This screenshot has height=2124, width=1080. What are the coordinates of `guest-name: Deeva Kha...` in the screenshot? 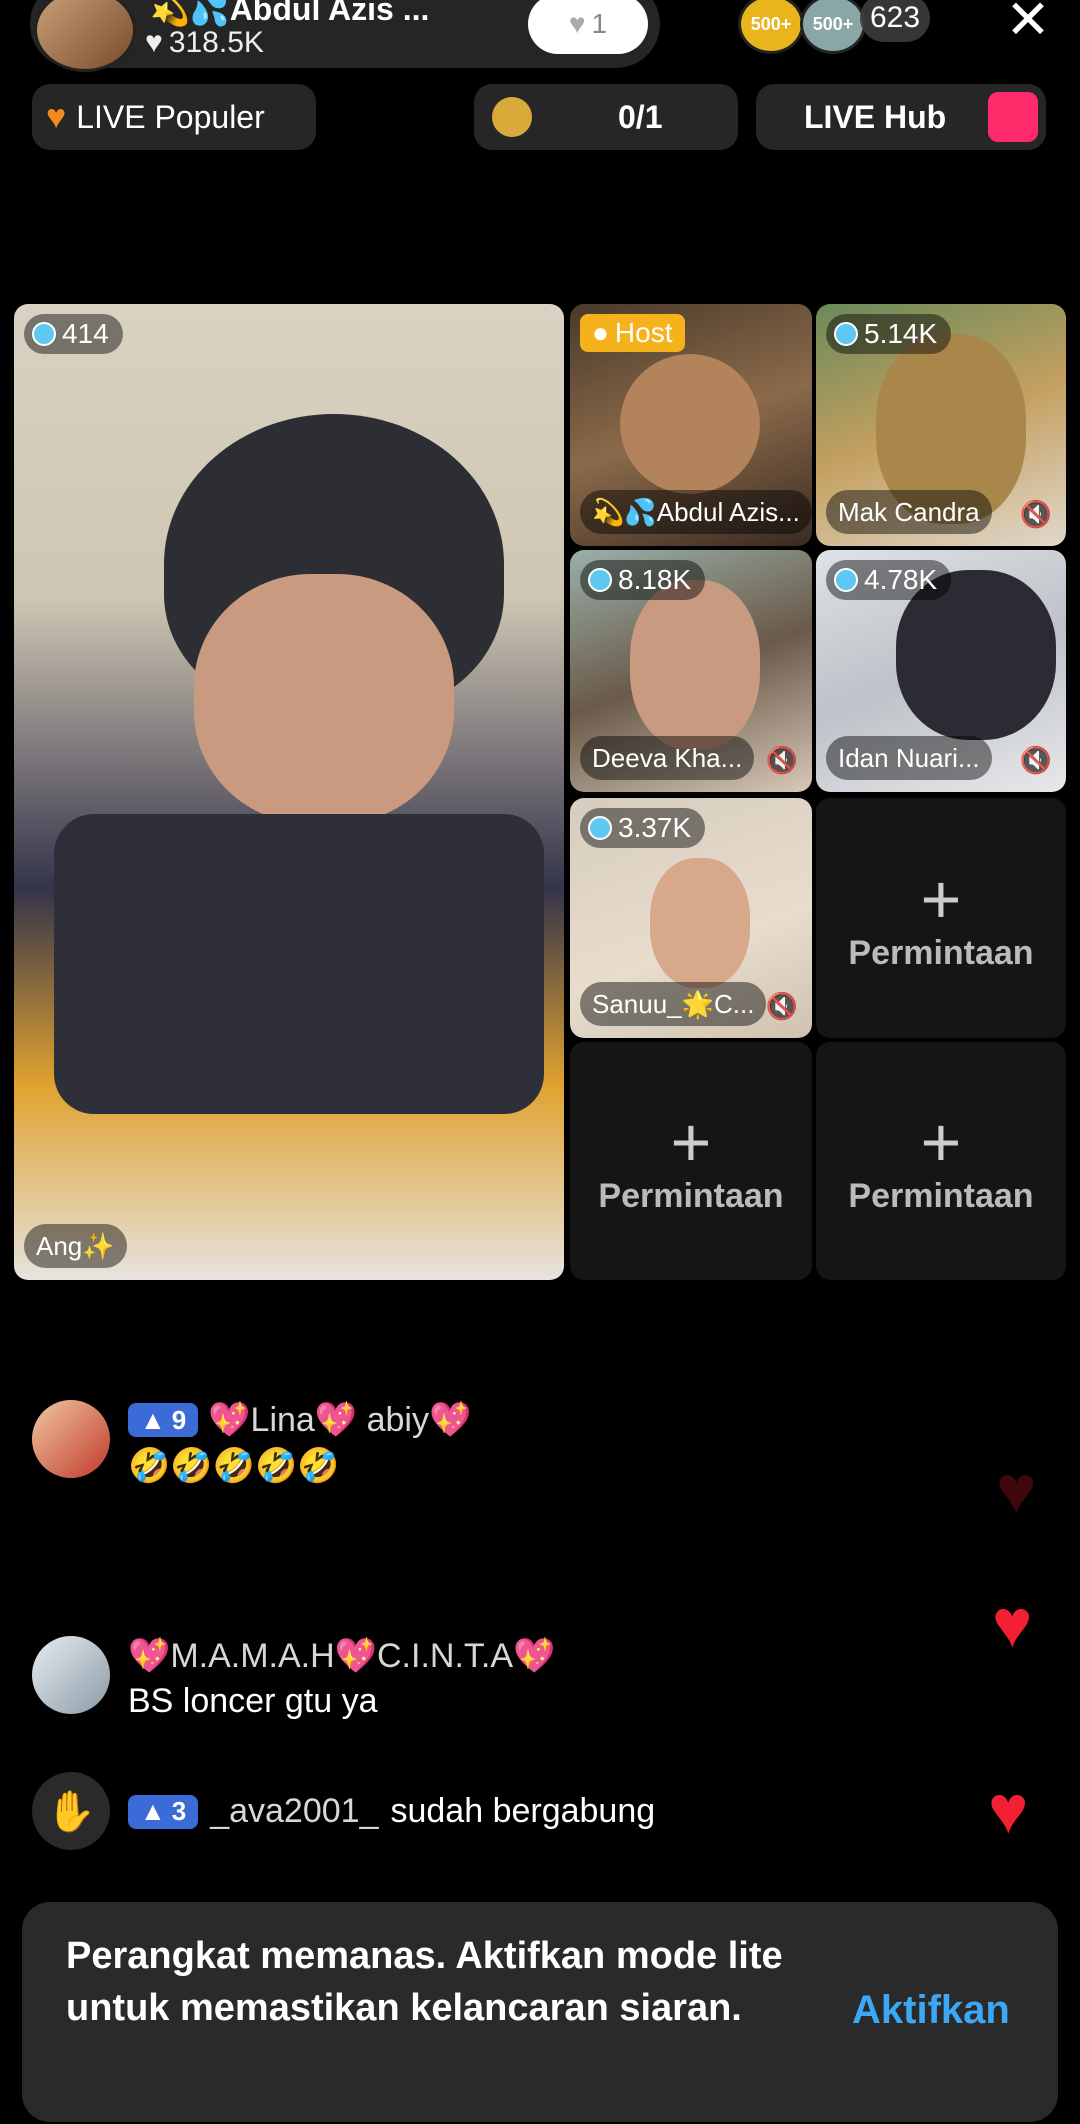 It's located at (667, 758).